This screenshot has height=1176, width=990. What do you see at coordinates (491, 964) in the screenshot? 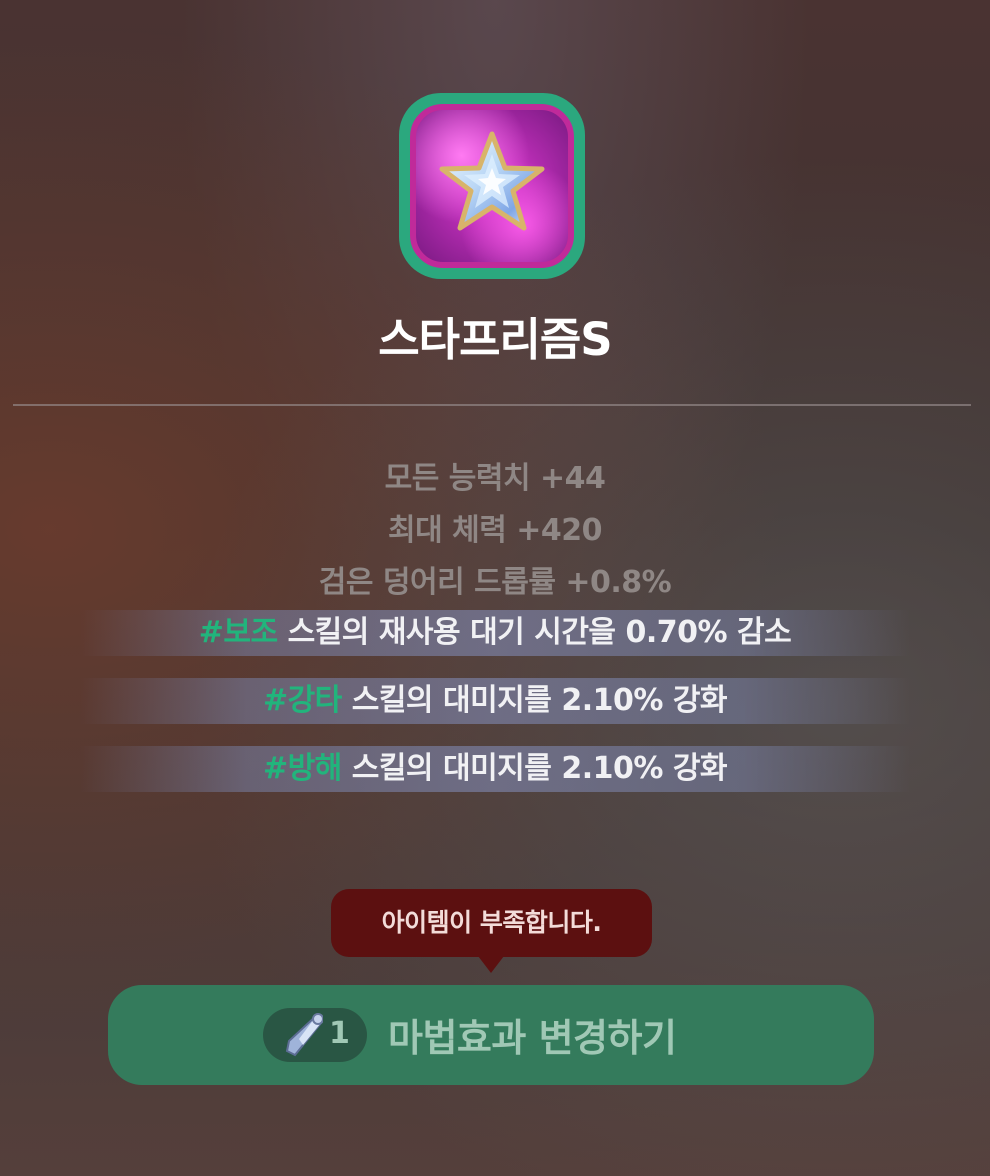
I see `tooltip-arrow` at bounding box center [491, 964].